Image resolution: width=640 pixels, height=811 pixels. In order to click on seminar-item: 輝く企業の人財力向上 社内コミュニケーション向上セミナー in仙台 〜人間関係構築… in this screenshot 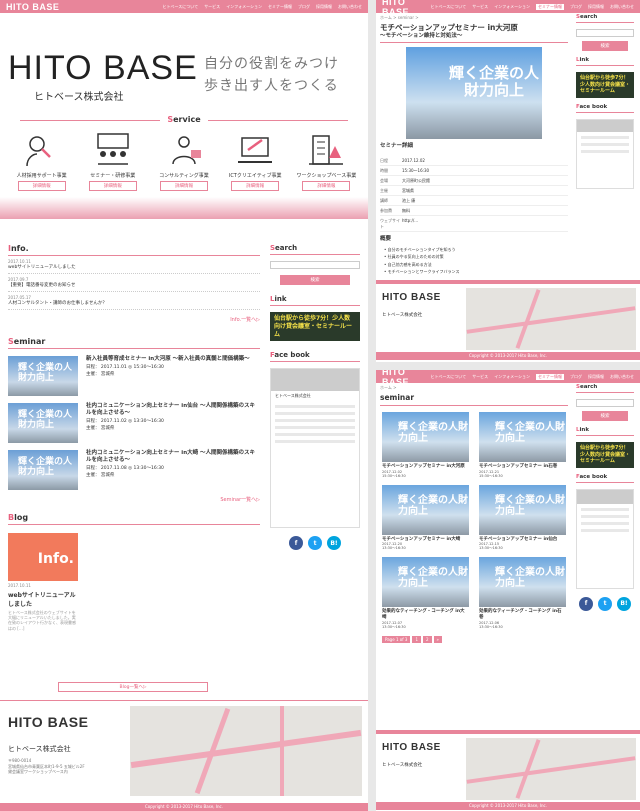, I will do `click(134, 423)`.